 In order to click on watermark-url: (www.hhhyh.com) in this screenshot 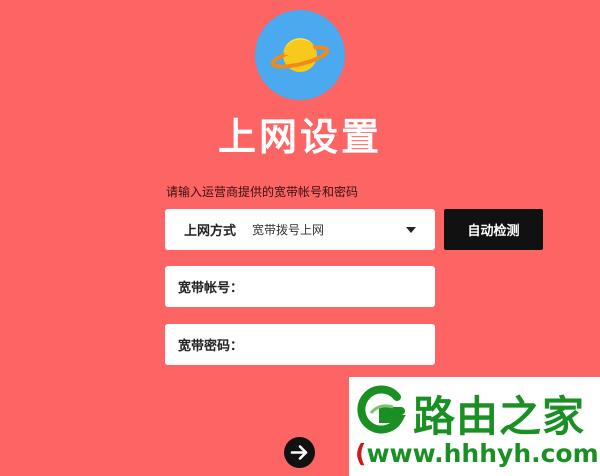, I will do `click(477, 453)`.